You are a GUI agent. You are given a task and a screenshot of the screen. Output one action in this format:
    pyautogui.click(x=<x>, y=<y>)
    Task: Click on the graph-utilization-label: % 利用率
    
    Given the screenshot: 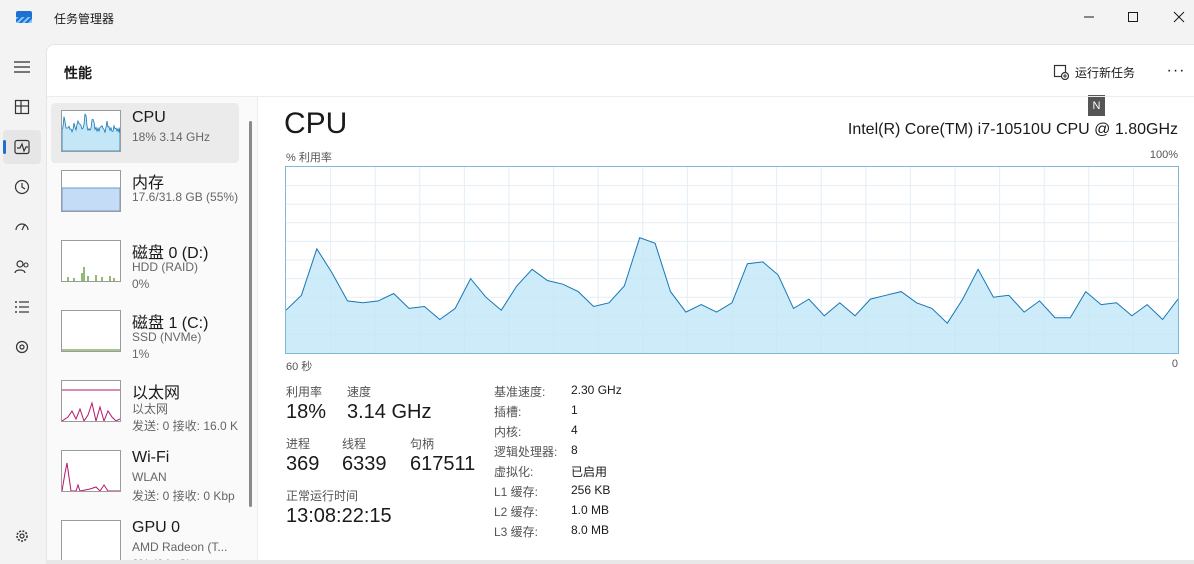 What is the action you would take?
    pyautogui.click(x=309, y=158)
    